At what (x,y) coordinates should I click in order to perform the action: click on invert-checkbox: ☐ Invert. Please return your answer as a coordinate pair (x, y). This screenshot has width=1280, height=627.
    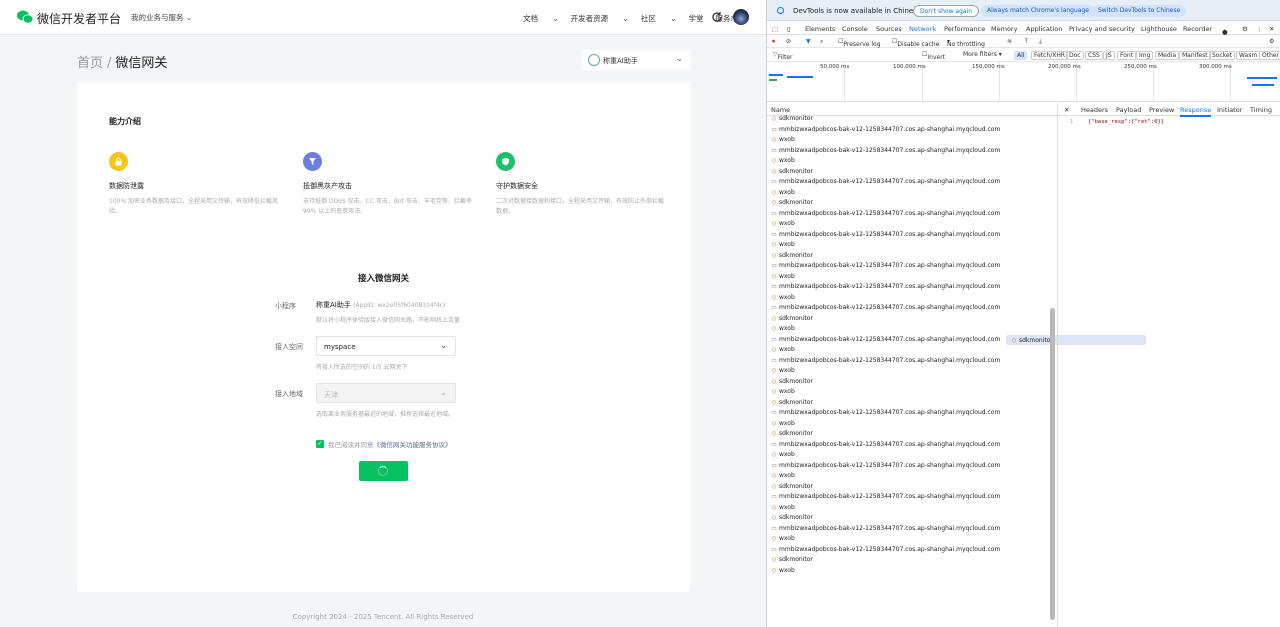
    Looking at the image, I should click on (933, 56).